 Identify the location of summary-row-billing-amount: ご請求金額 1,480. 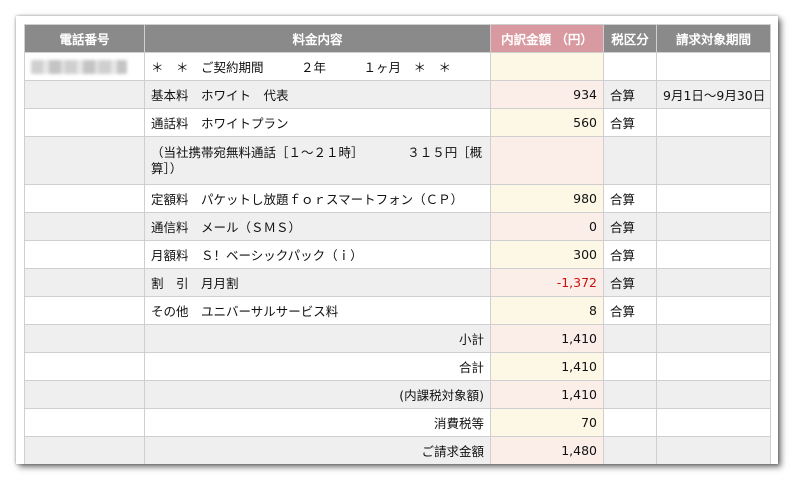
(397, 450).